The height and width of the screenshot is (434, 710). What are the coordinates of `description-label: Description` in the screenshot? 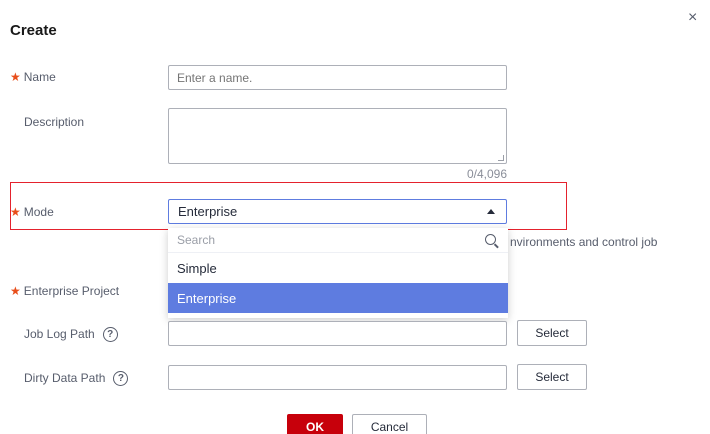 It's located at (54, 122).